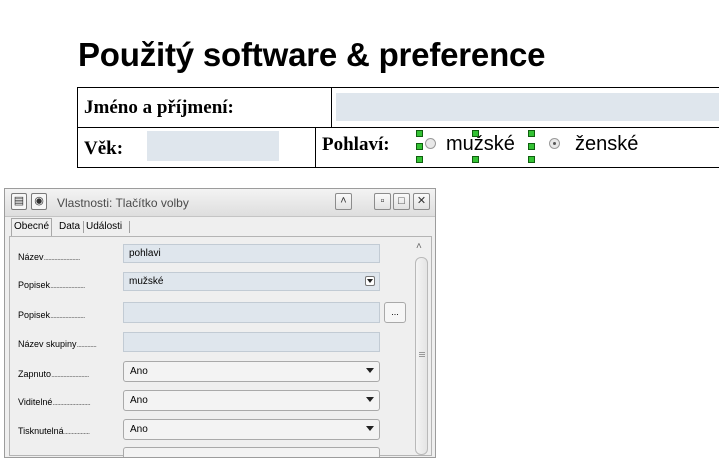  Describe the element at coordinates (251, 253) in the screenshot. I see `name-input: pohlavi` at that location.